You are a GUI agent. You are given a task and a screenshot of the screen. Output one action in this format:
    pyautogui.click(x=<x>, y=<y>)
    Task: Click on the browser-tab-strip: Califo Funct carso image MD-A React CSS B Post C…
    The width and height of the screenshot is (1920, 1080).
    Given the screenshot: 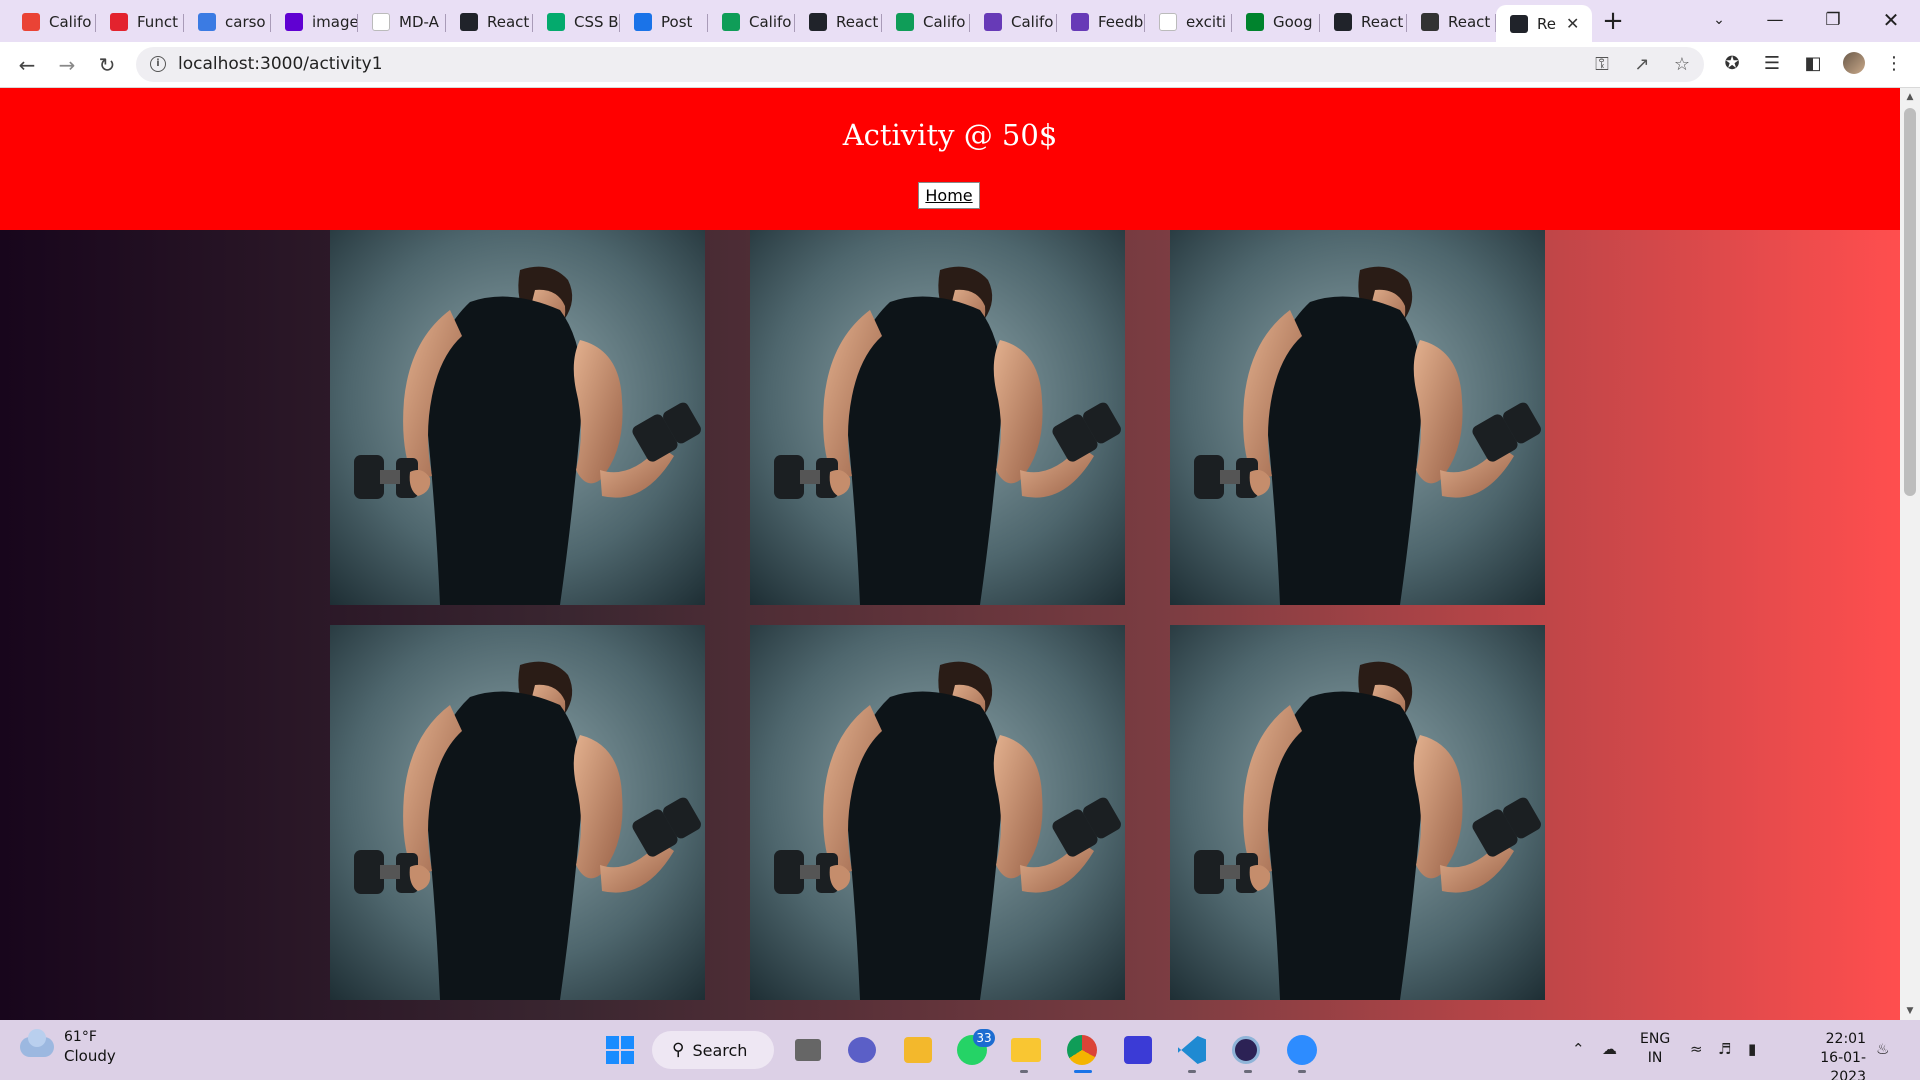 What is the action you would take?
    pyautogui.click(x=960, y=21)
    